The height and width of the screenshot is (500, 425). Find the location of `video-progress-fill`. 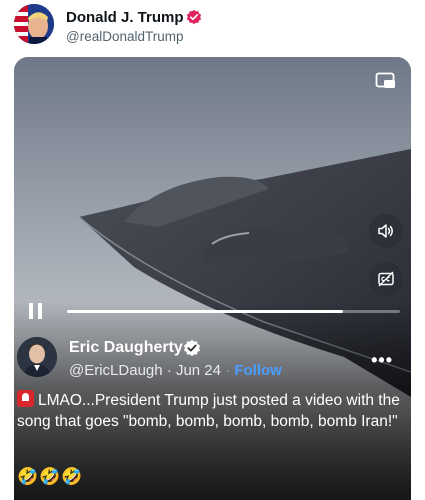

video-progress-fill is located at coordinates (205, 311).